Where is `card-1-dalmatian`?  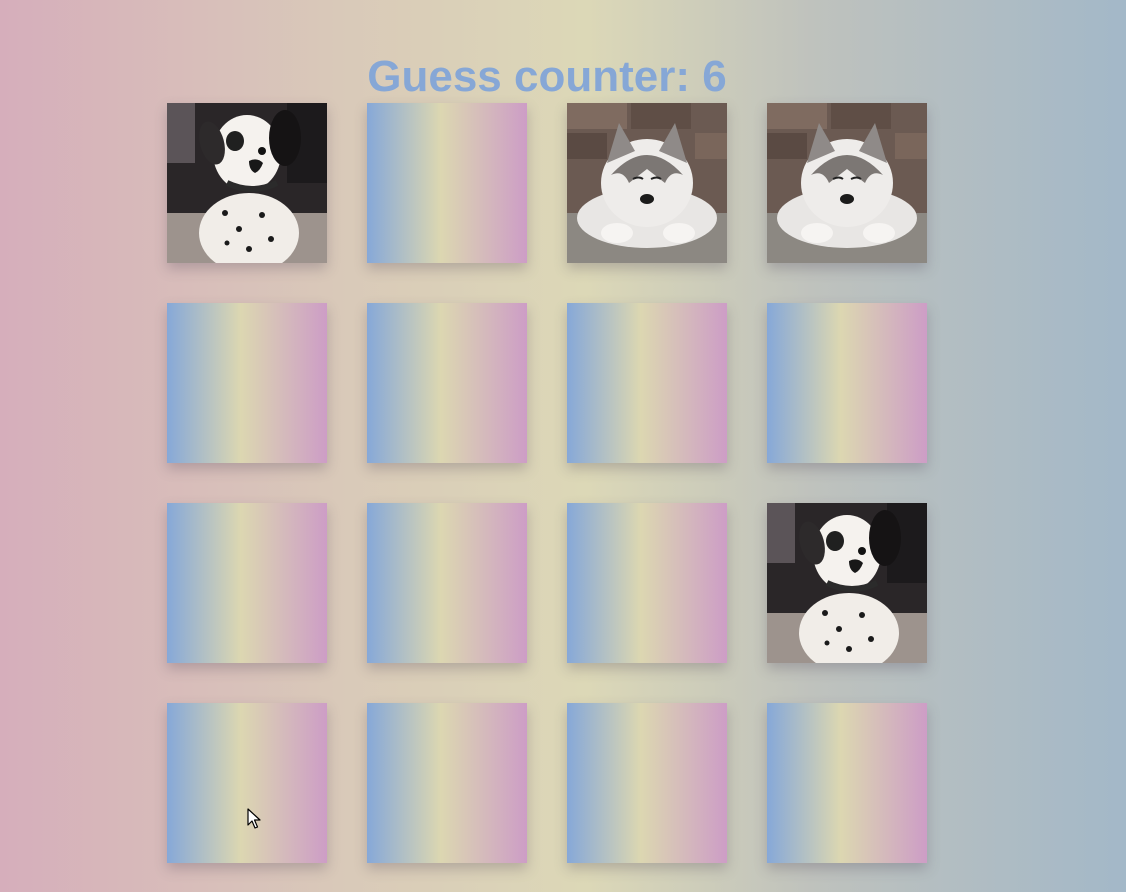
card-1-dalmatian is located at coordinates (247, 183).